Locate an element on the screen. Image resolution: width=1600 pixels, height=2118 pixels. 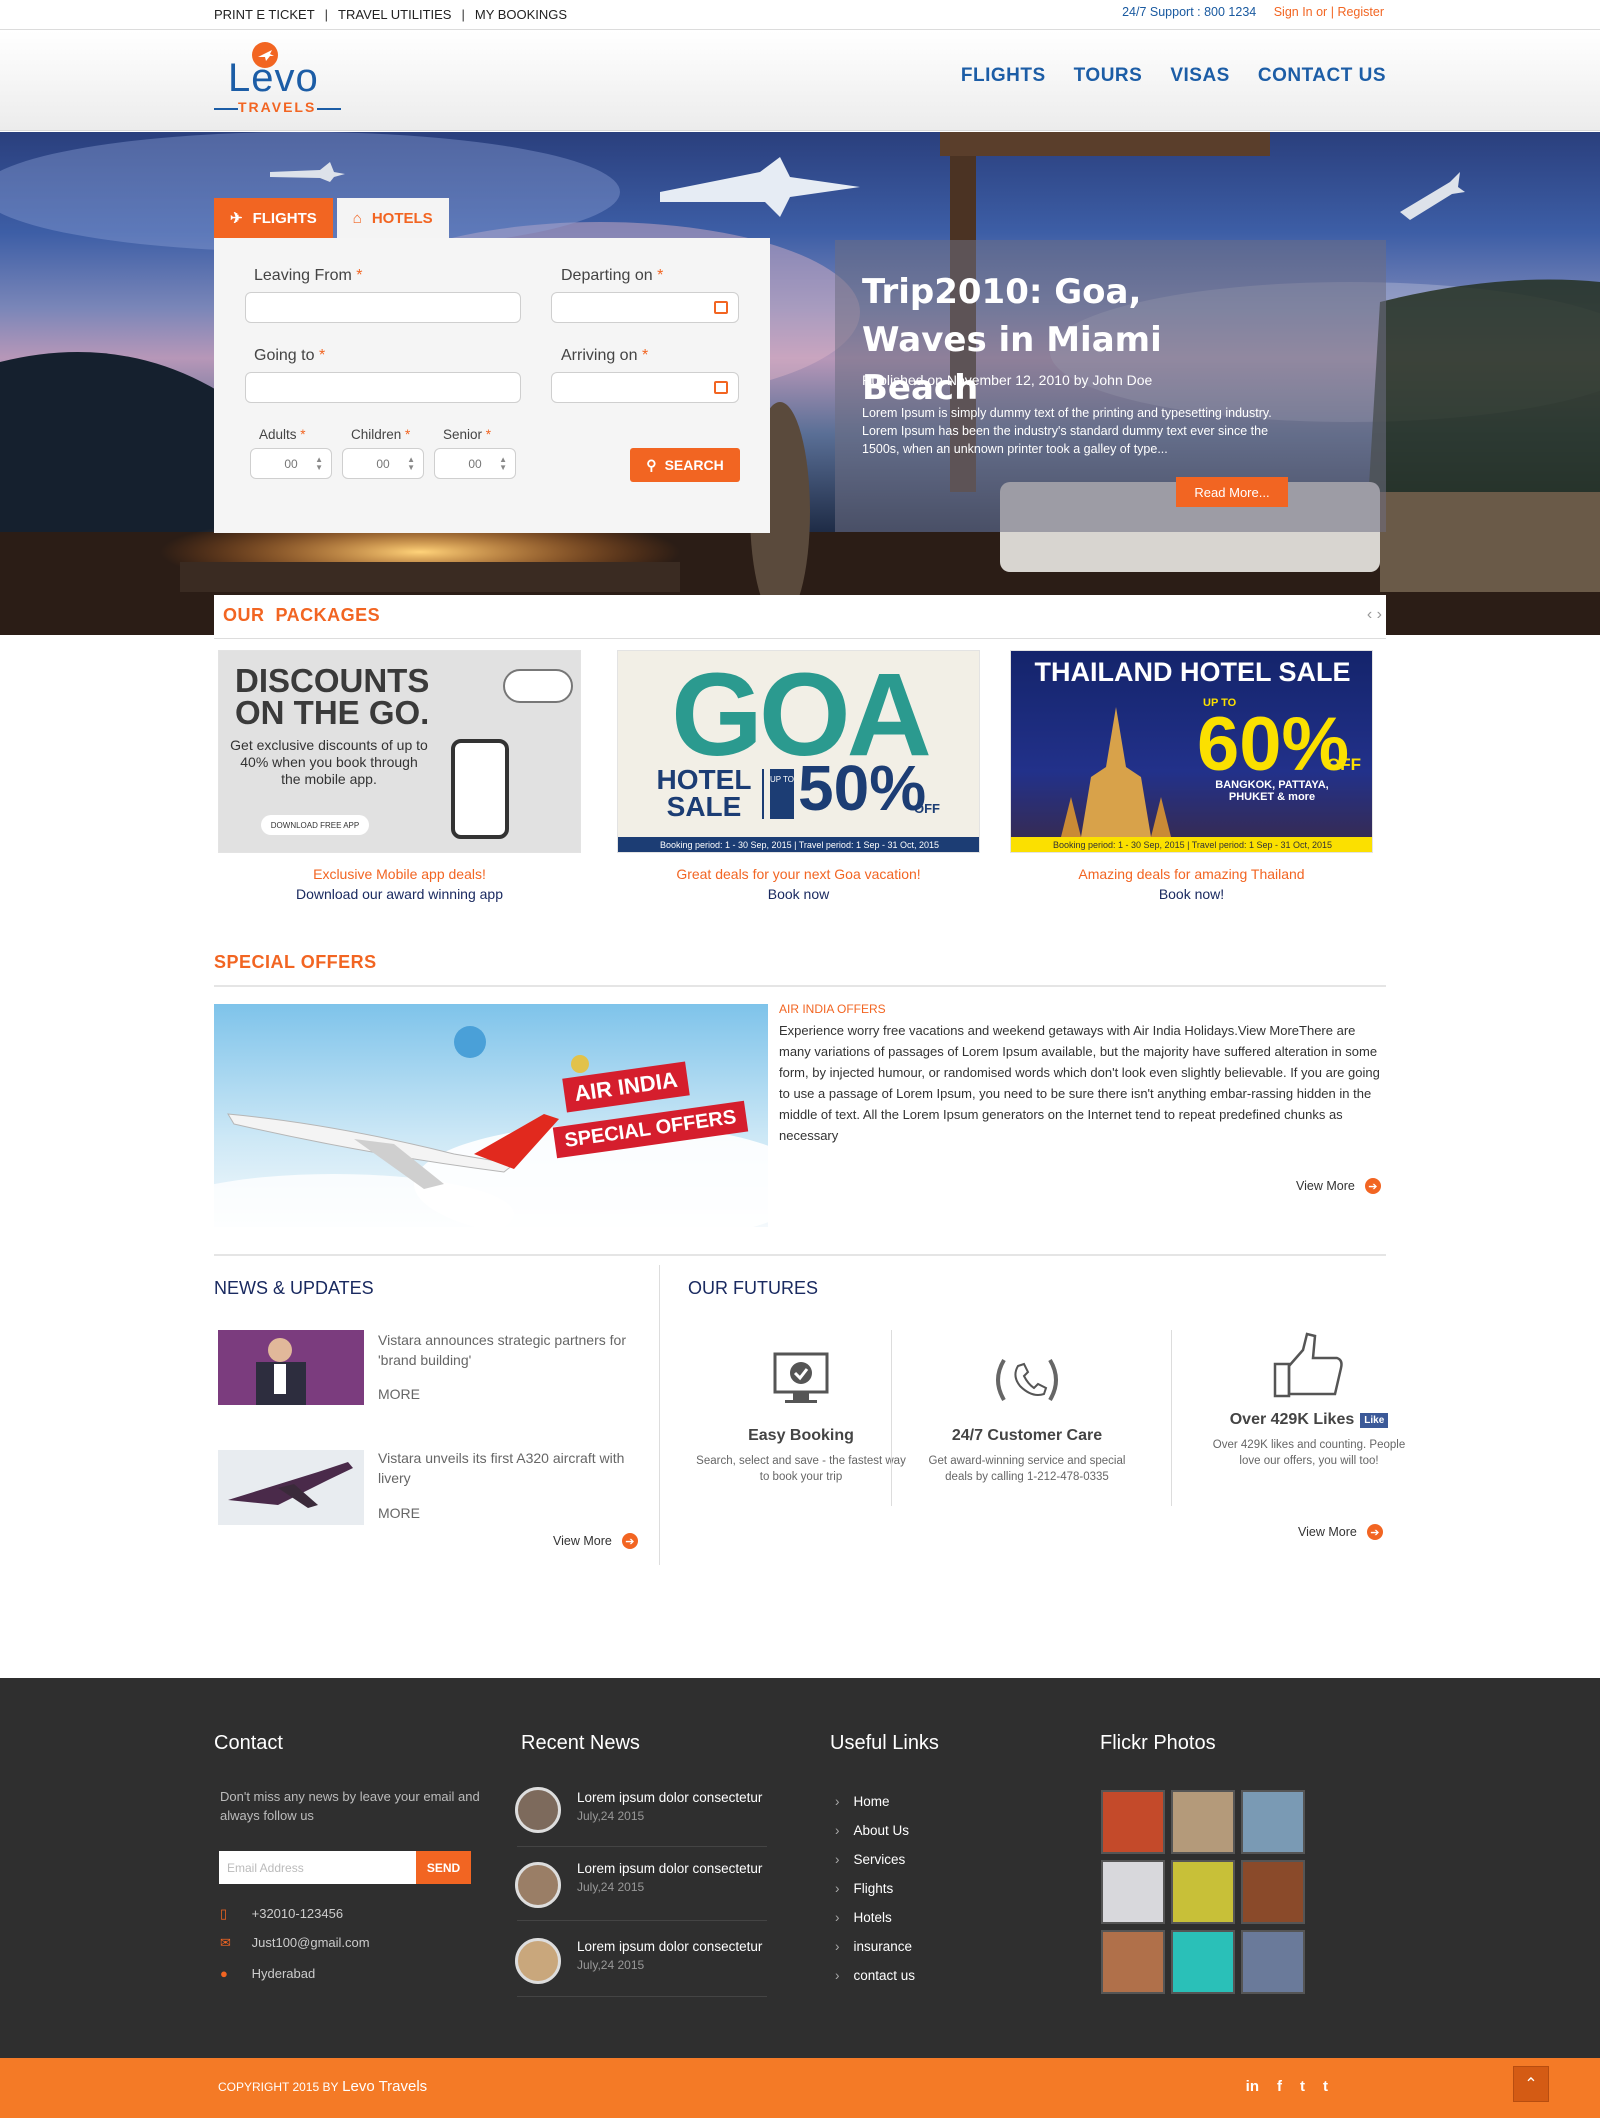
footer-link-services: › Services is located at coordinates (870, 1859).